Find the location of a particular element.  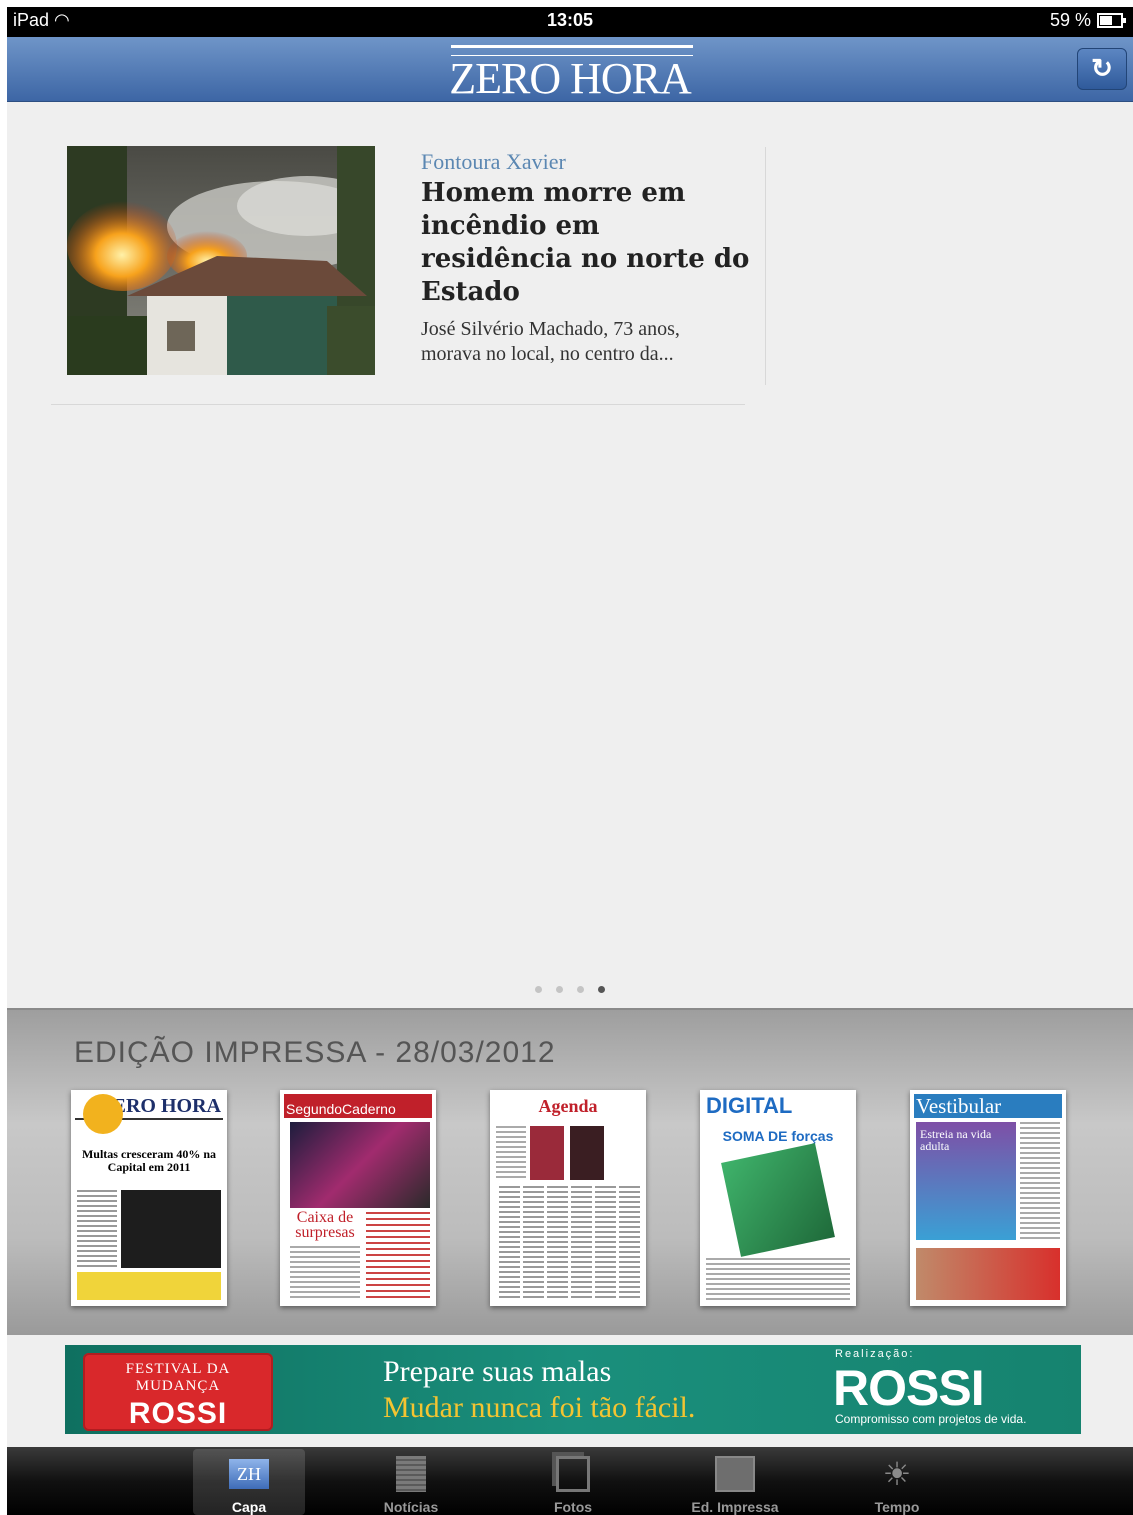

cover-headline: Caixa de surpresas is located at coordinates (325, 1225).